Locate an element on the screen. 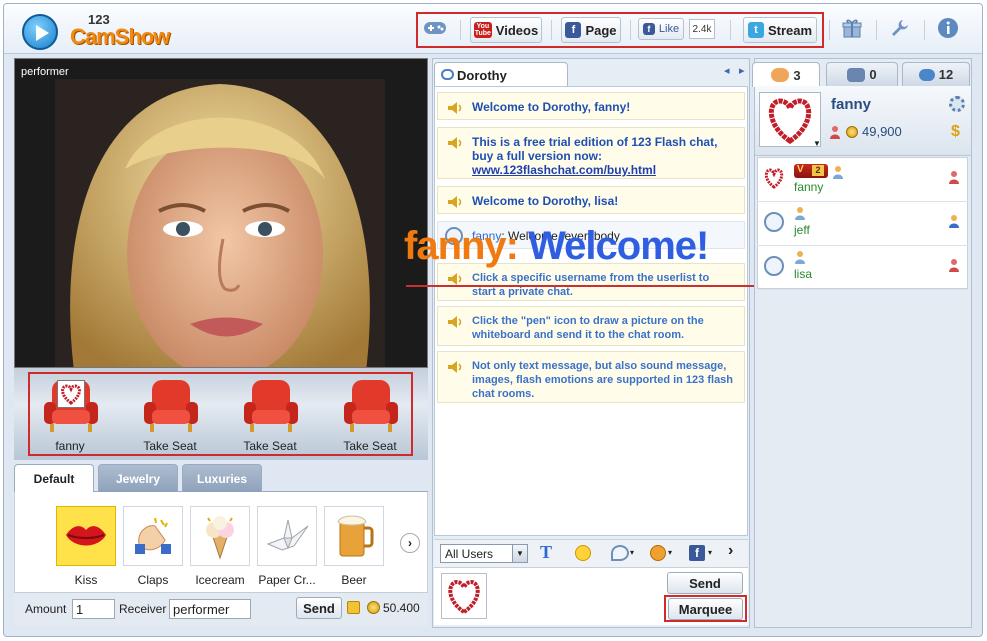  seat-1: fanny is located at coordinates (70, 415).